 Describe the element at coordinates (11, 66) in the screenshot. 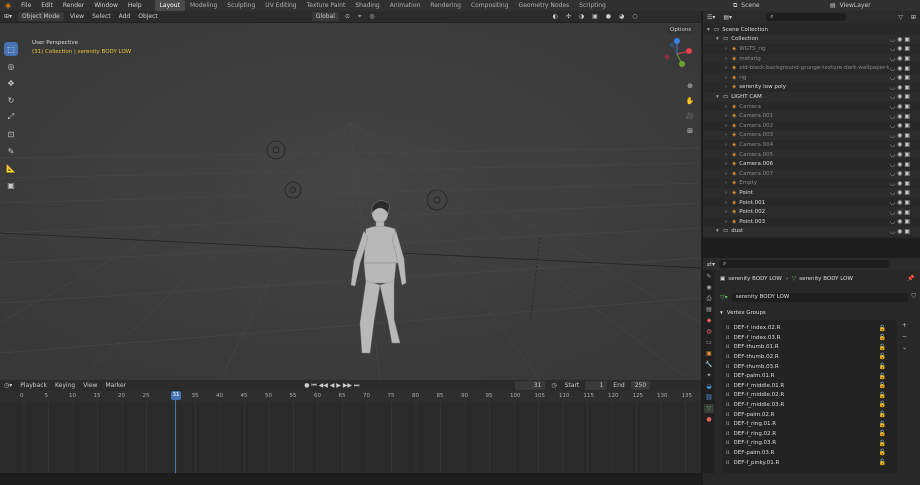

I see `cursor-tool-icon: ◎` at that location.